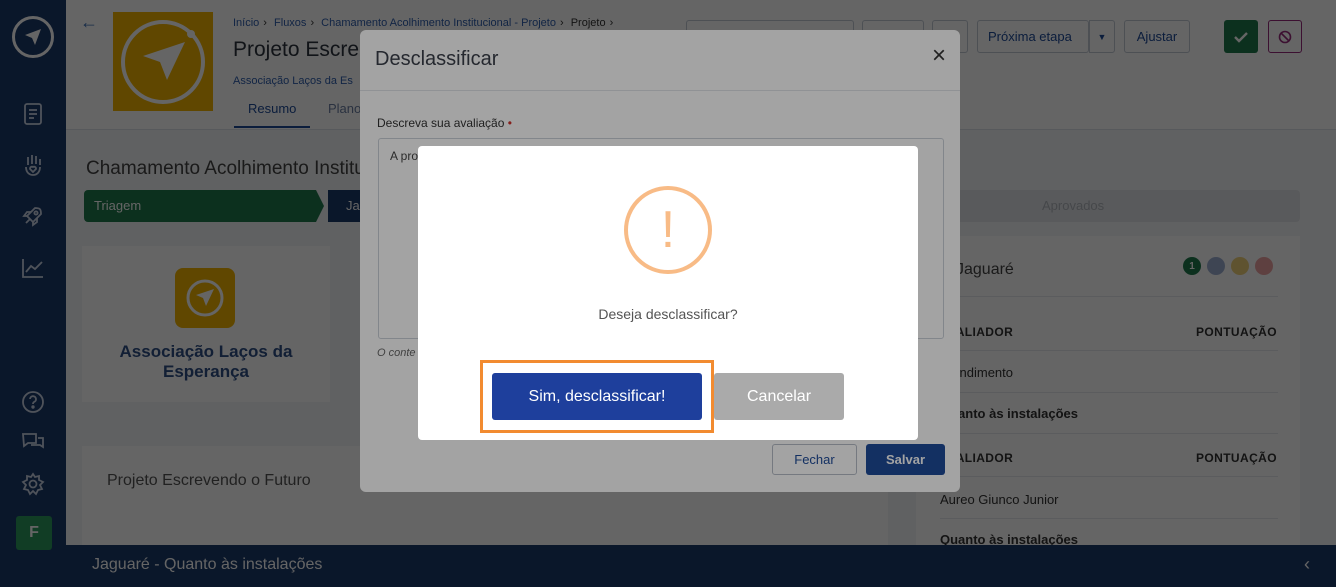 The width and height of the screenshot is (1336, 587). What do you see at coordinates (597, 396) in the screenshot?
I see `confirm-yes-button: Sim, desclassificar!` at bounding box center [597, 396].